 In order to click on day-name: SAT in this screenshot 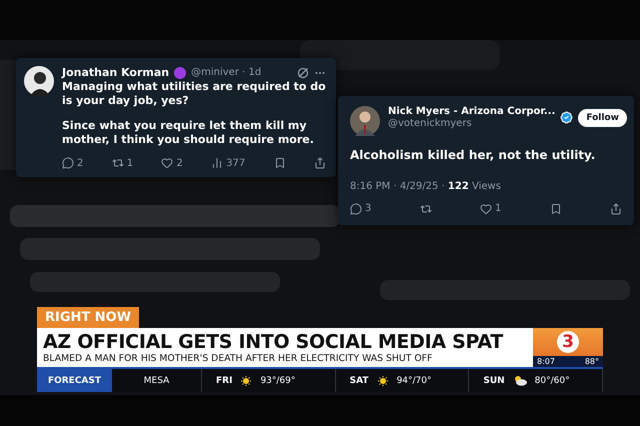, I will do `click(359, 381)`.